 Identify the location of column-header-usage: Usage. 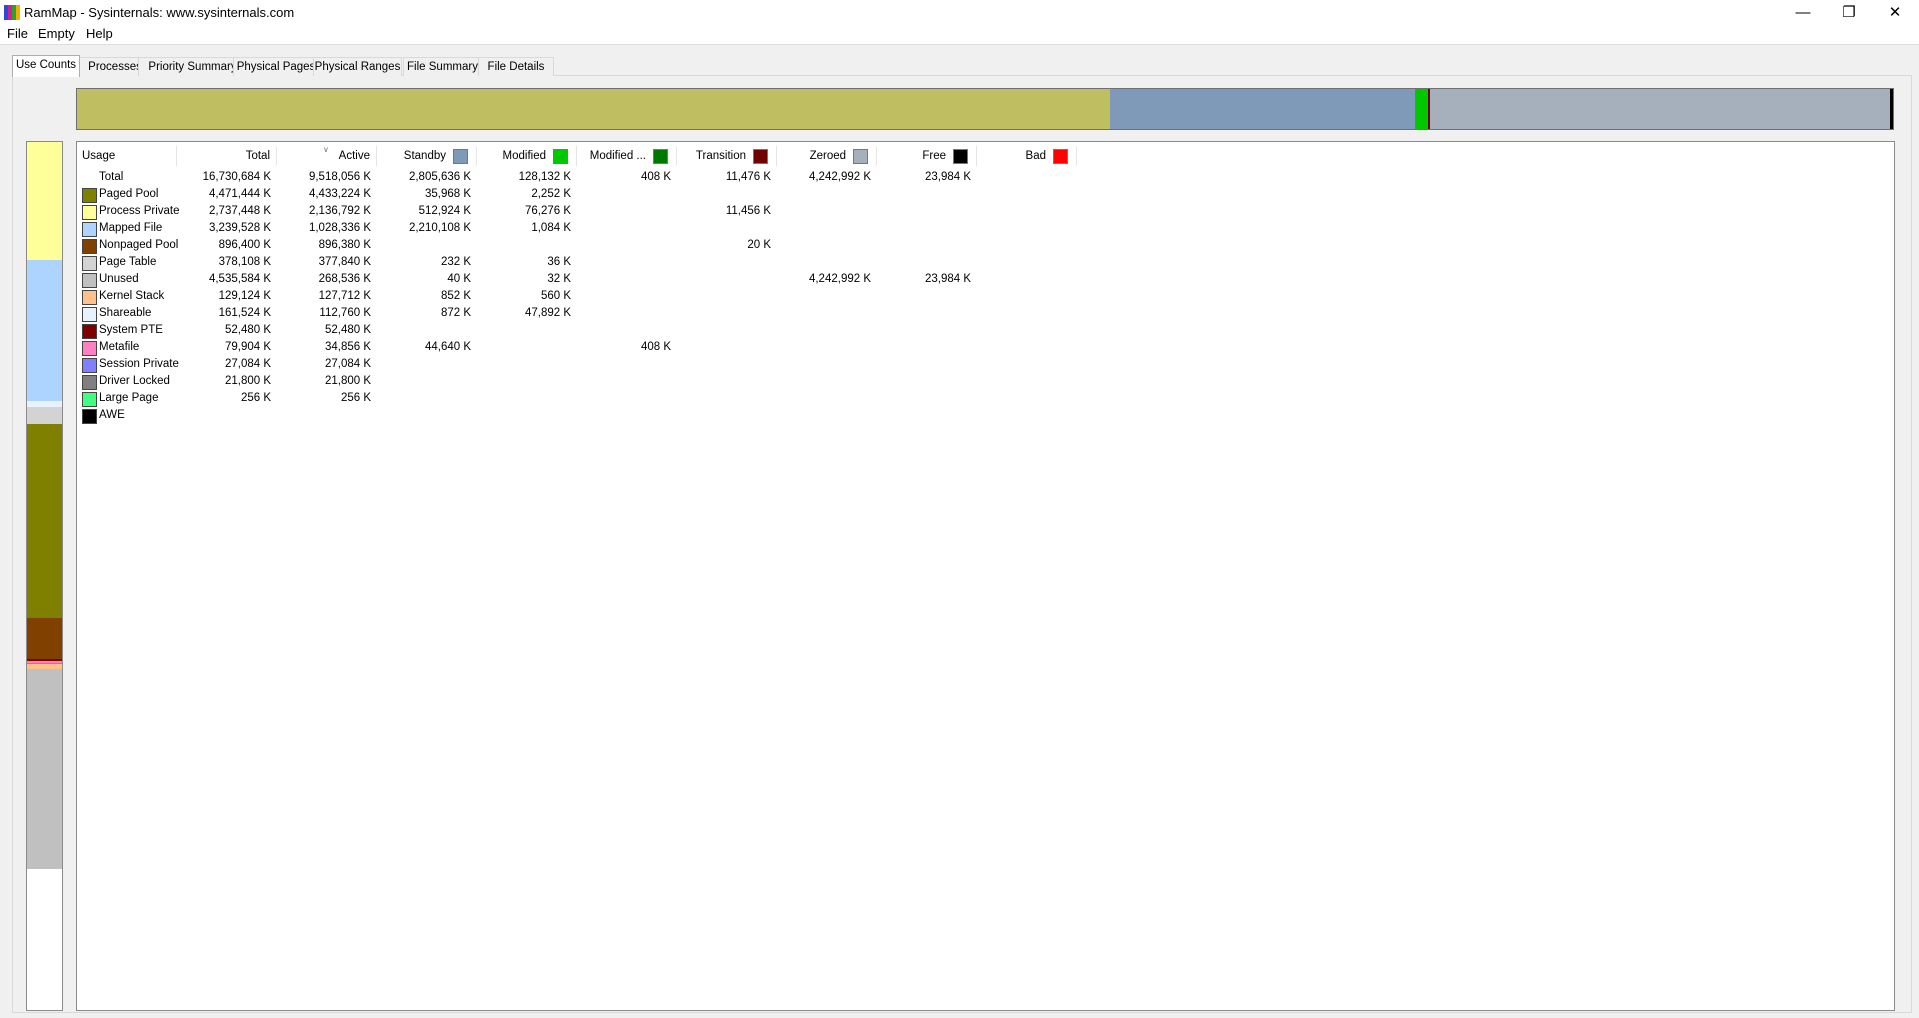
(127, 156).